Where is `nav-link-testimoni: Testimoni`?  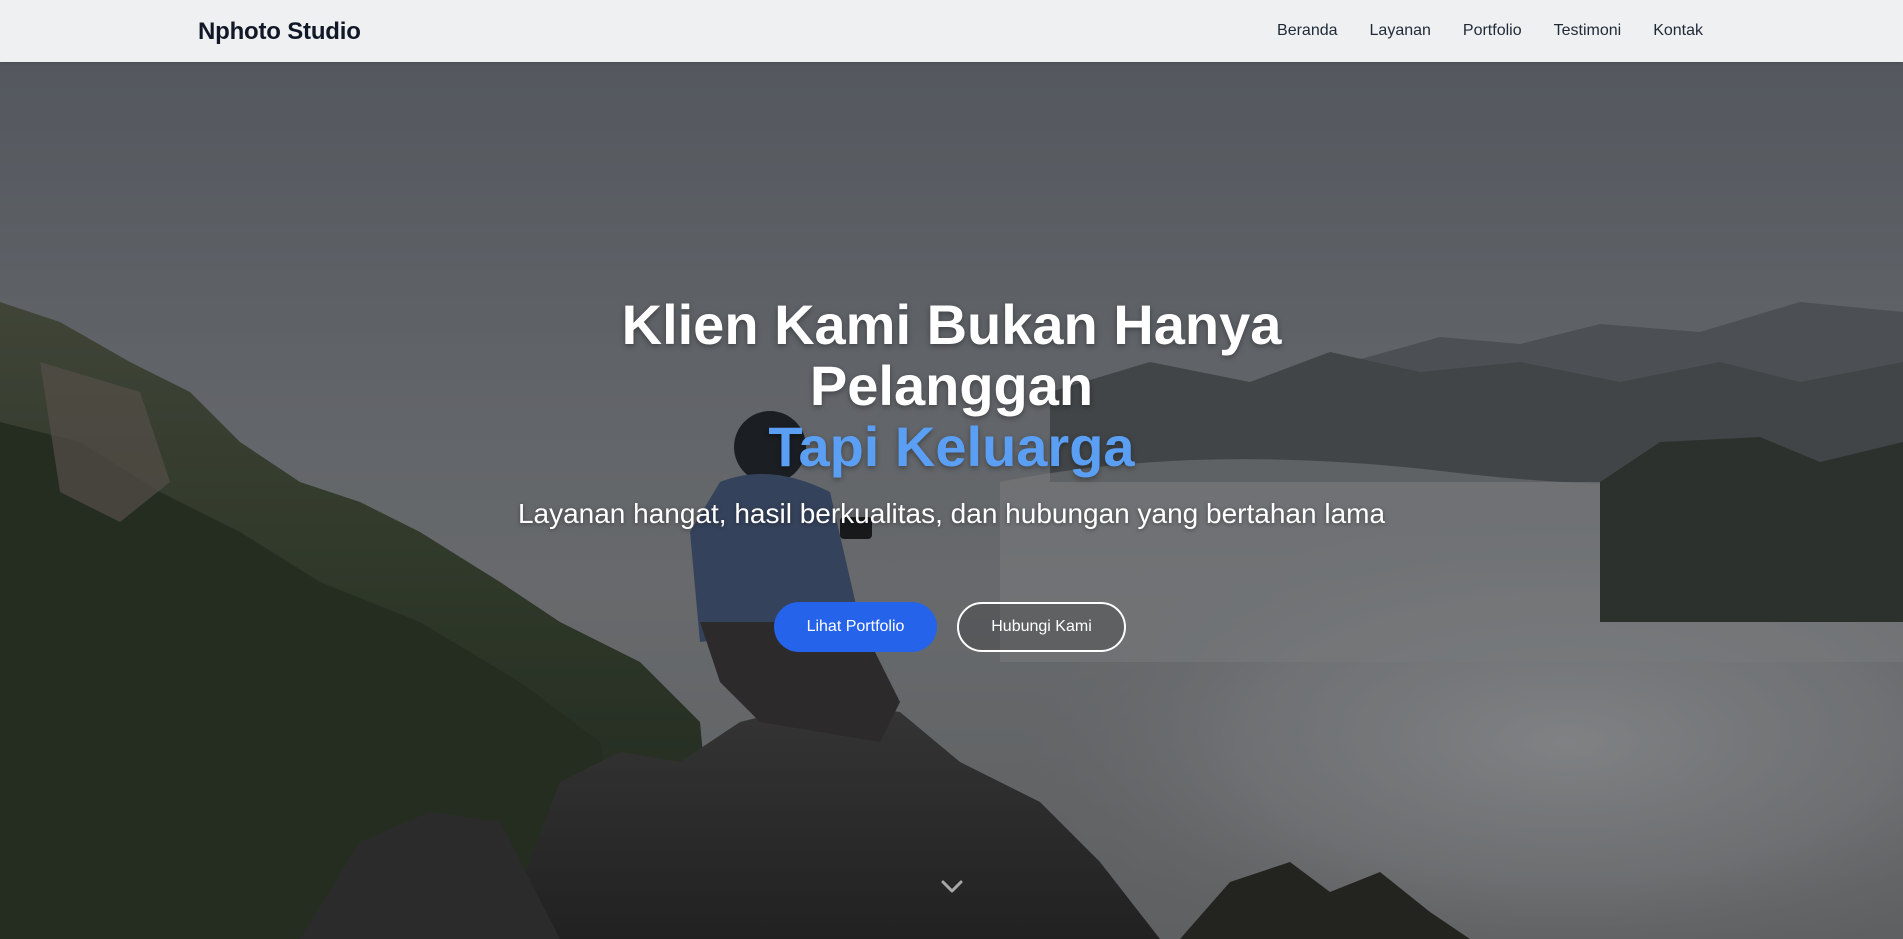
nav-link-testimoni: Testimoni is located at coordinates (1588, 30).